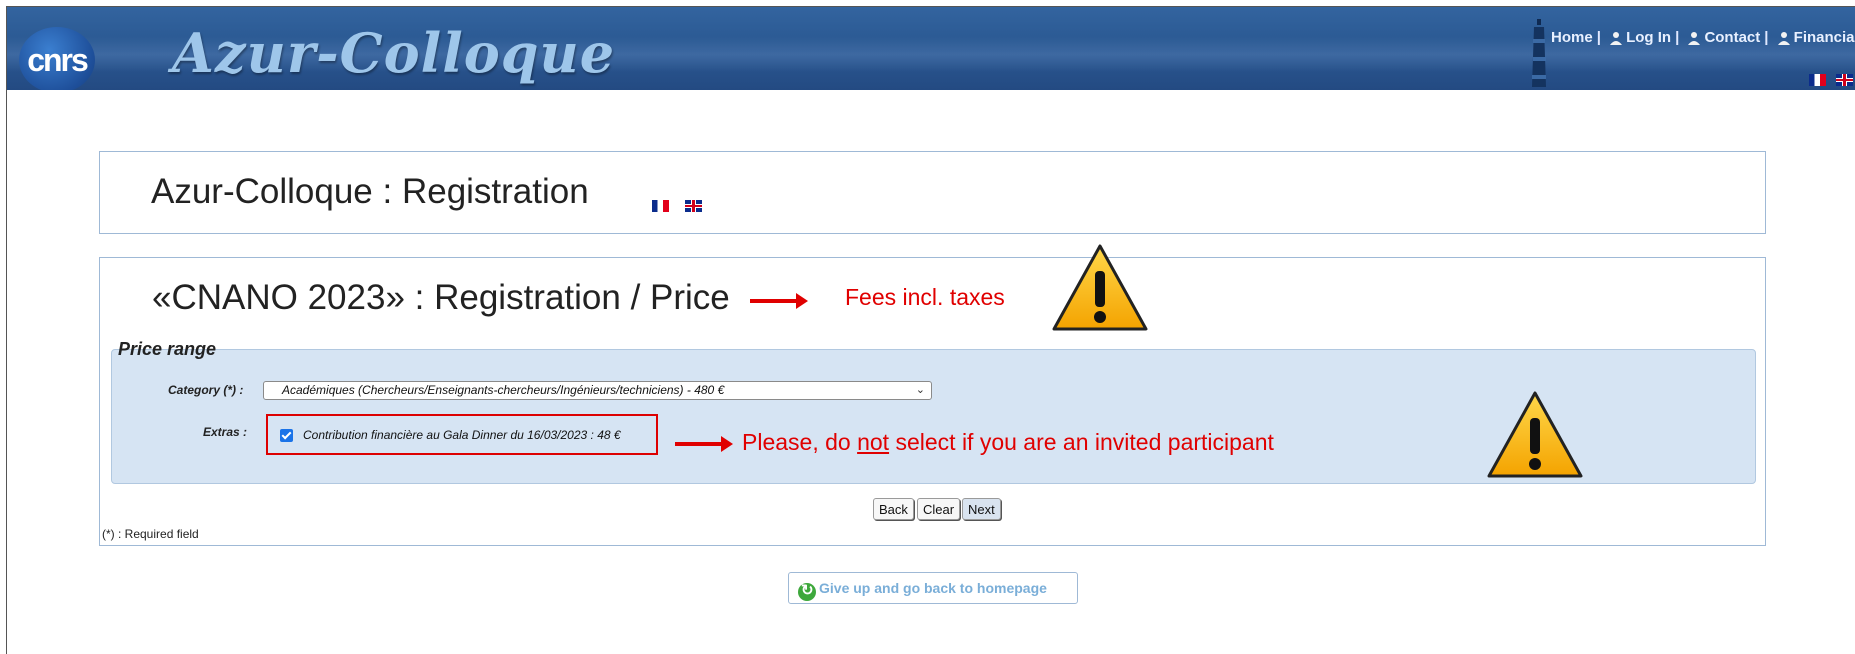  Describe the element at coordinates (393, 53) in the screenshot. I see `site-brand: Azur-Colloque` at that location.